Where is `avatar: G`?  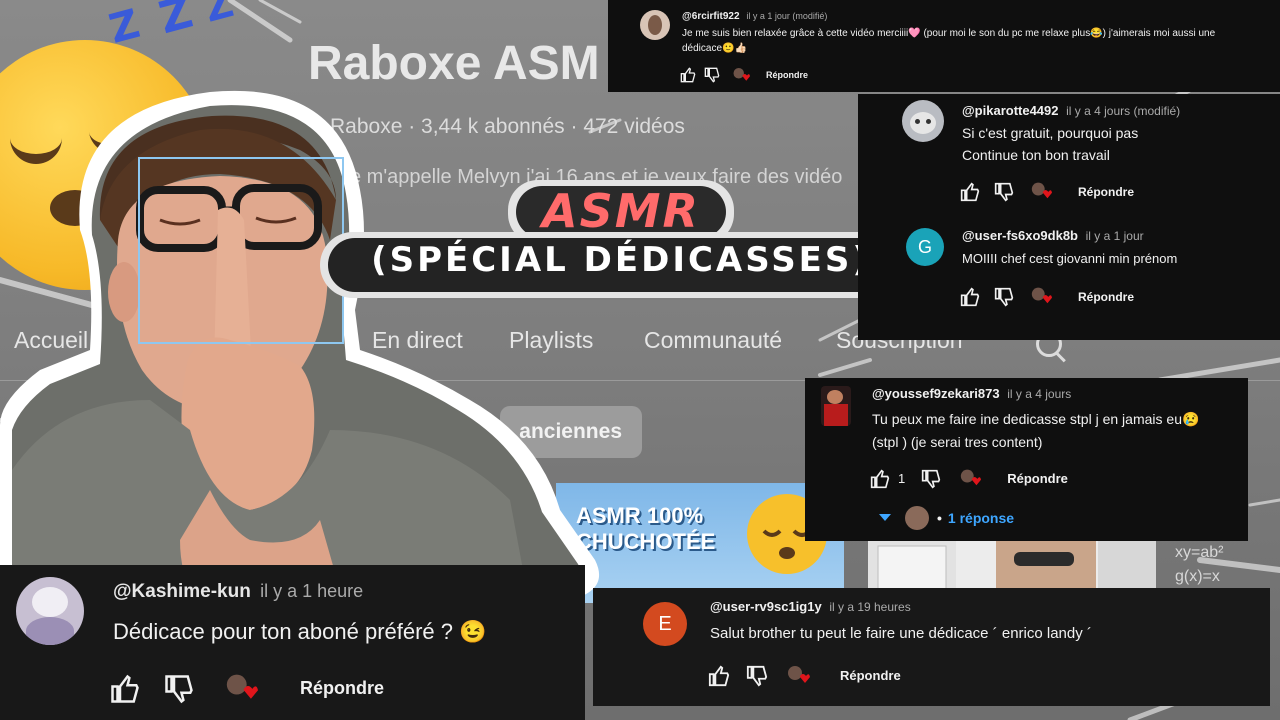
avatar: G is located at coordinates (925, 247).